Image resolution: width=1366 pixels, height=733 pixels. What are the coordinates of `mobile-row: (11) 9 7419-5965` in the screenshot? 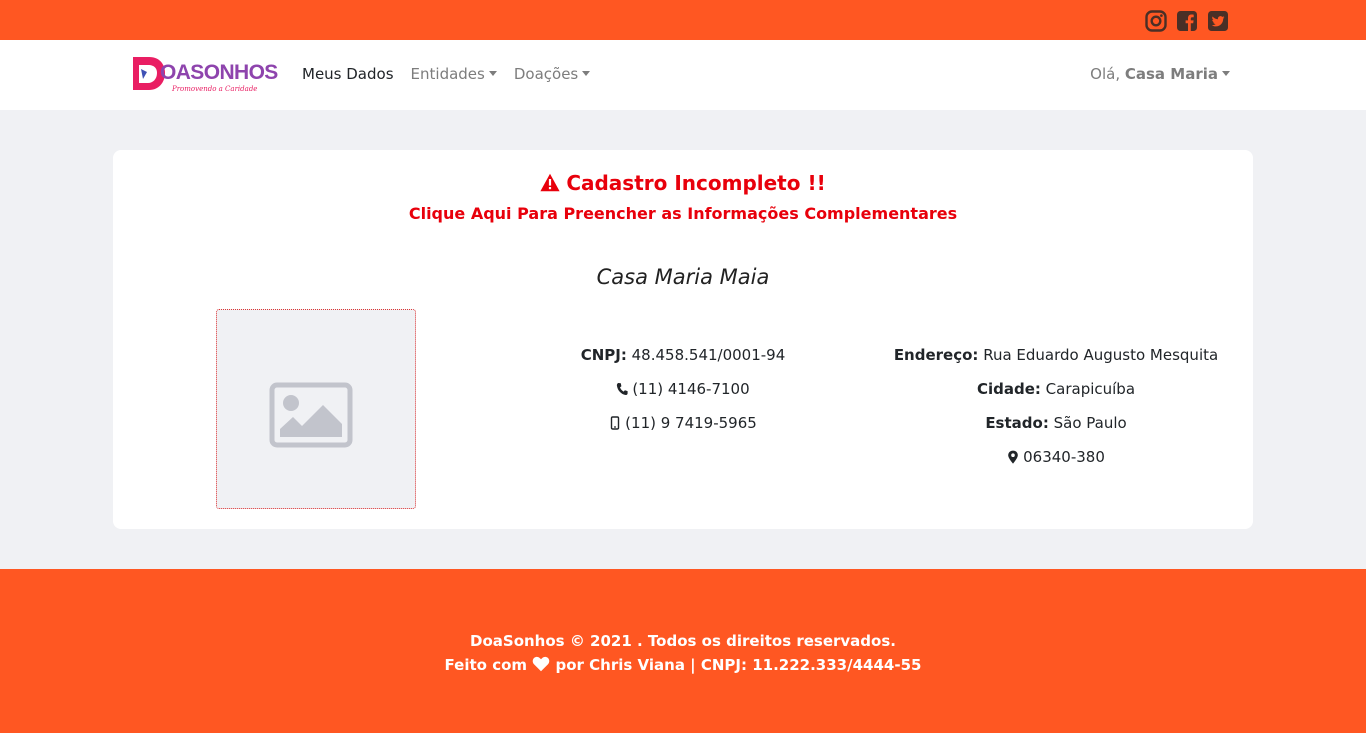 It's located at (683, 431).